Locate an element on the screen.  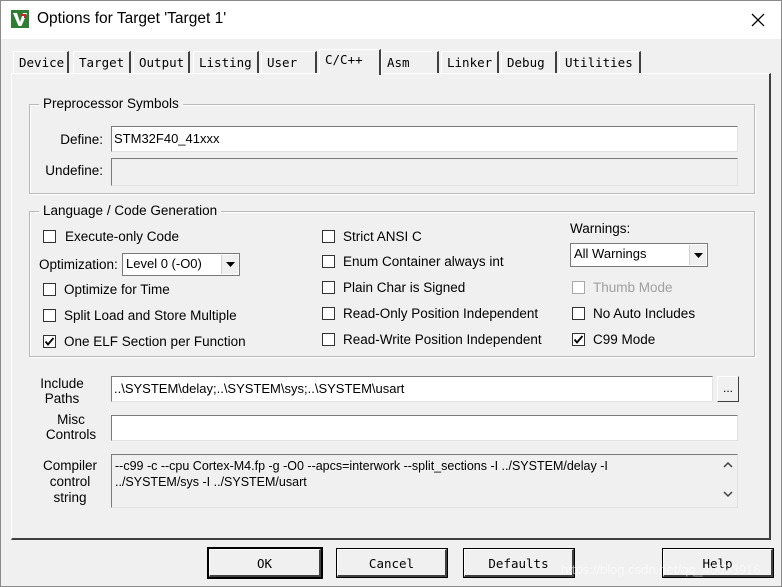
misc-label-line1: Misc is located at coordinates (71, 419).